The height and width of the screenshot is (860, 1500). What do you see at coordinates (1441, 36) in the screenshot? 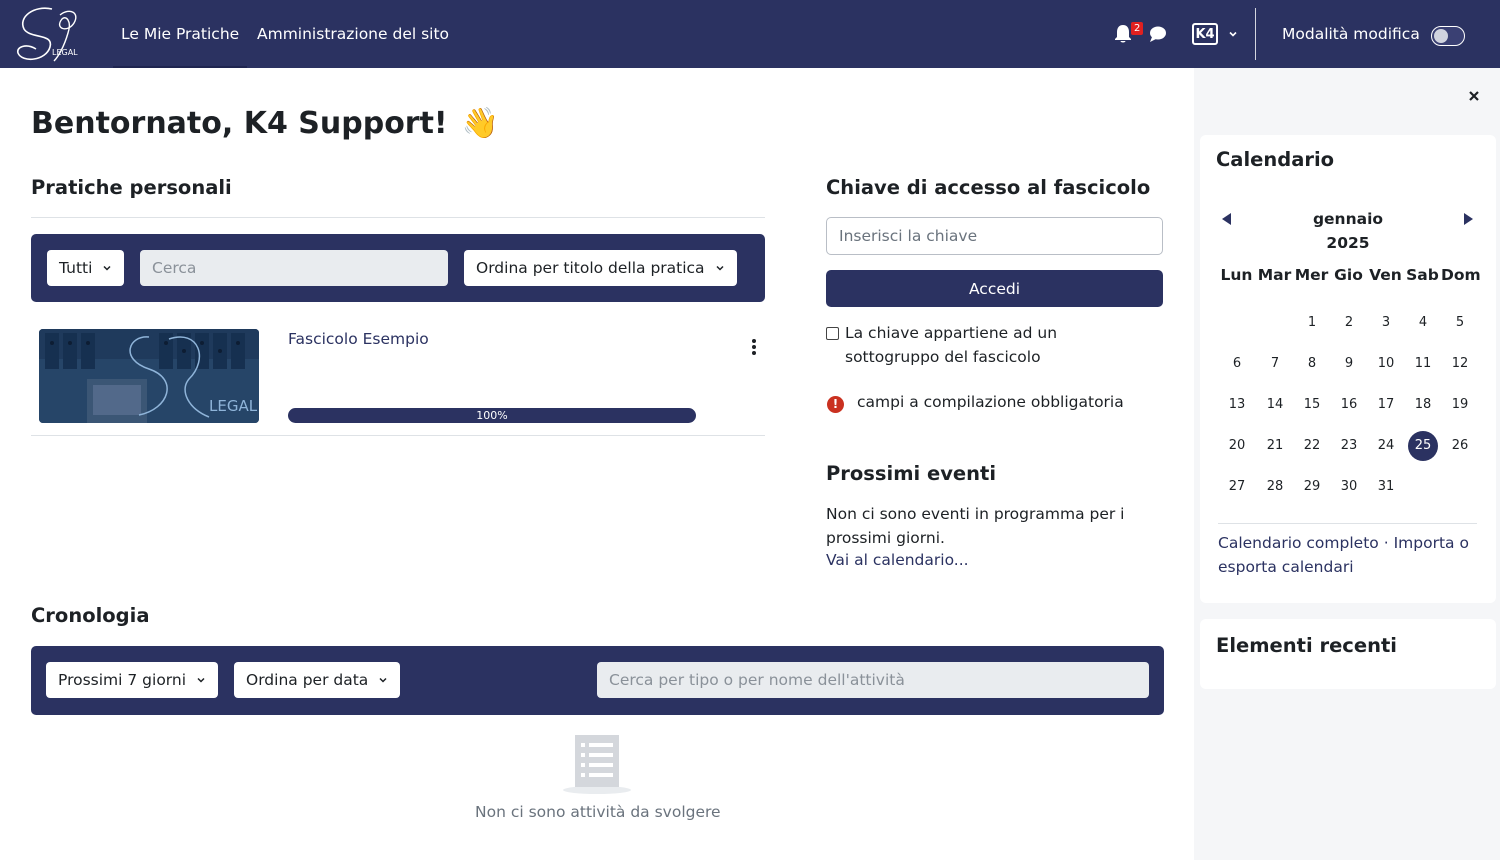
I see `toggle-knob` at bounding box center [1441, 36].